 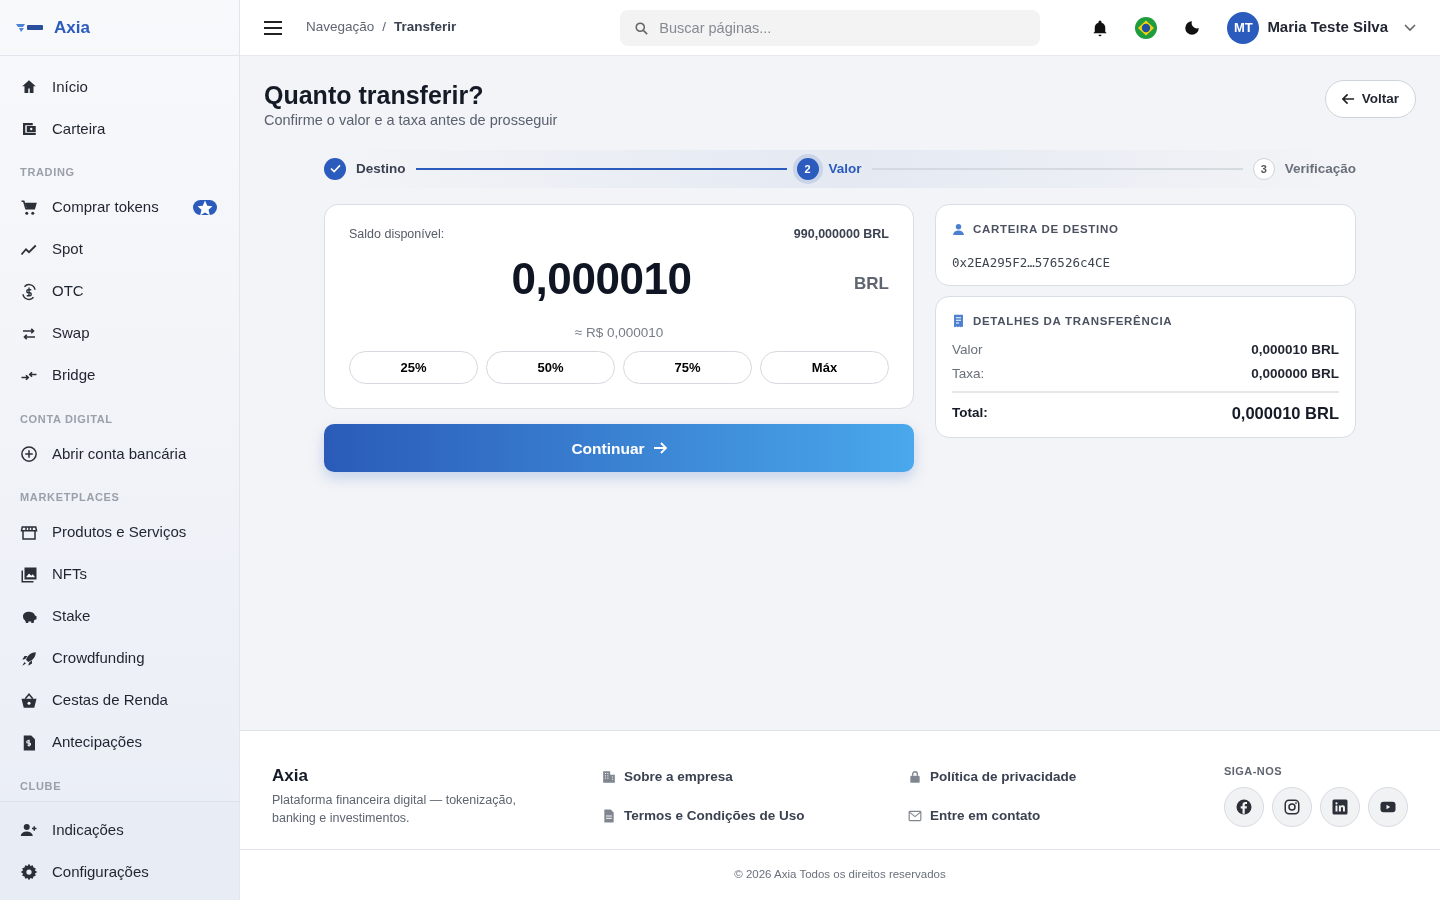 I want to click on nav-item: Swap, so click(x=118, y=333).